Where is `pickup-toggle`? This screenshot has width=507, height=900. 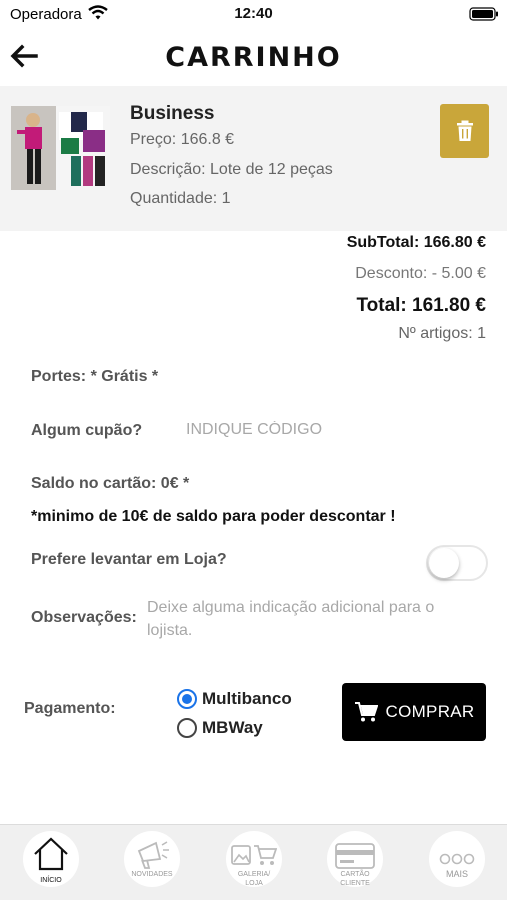 pickup-toggle is located at coordinates (457, 563).